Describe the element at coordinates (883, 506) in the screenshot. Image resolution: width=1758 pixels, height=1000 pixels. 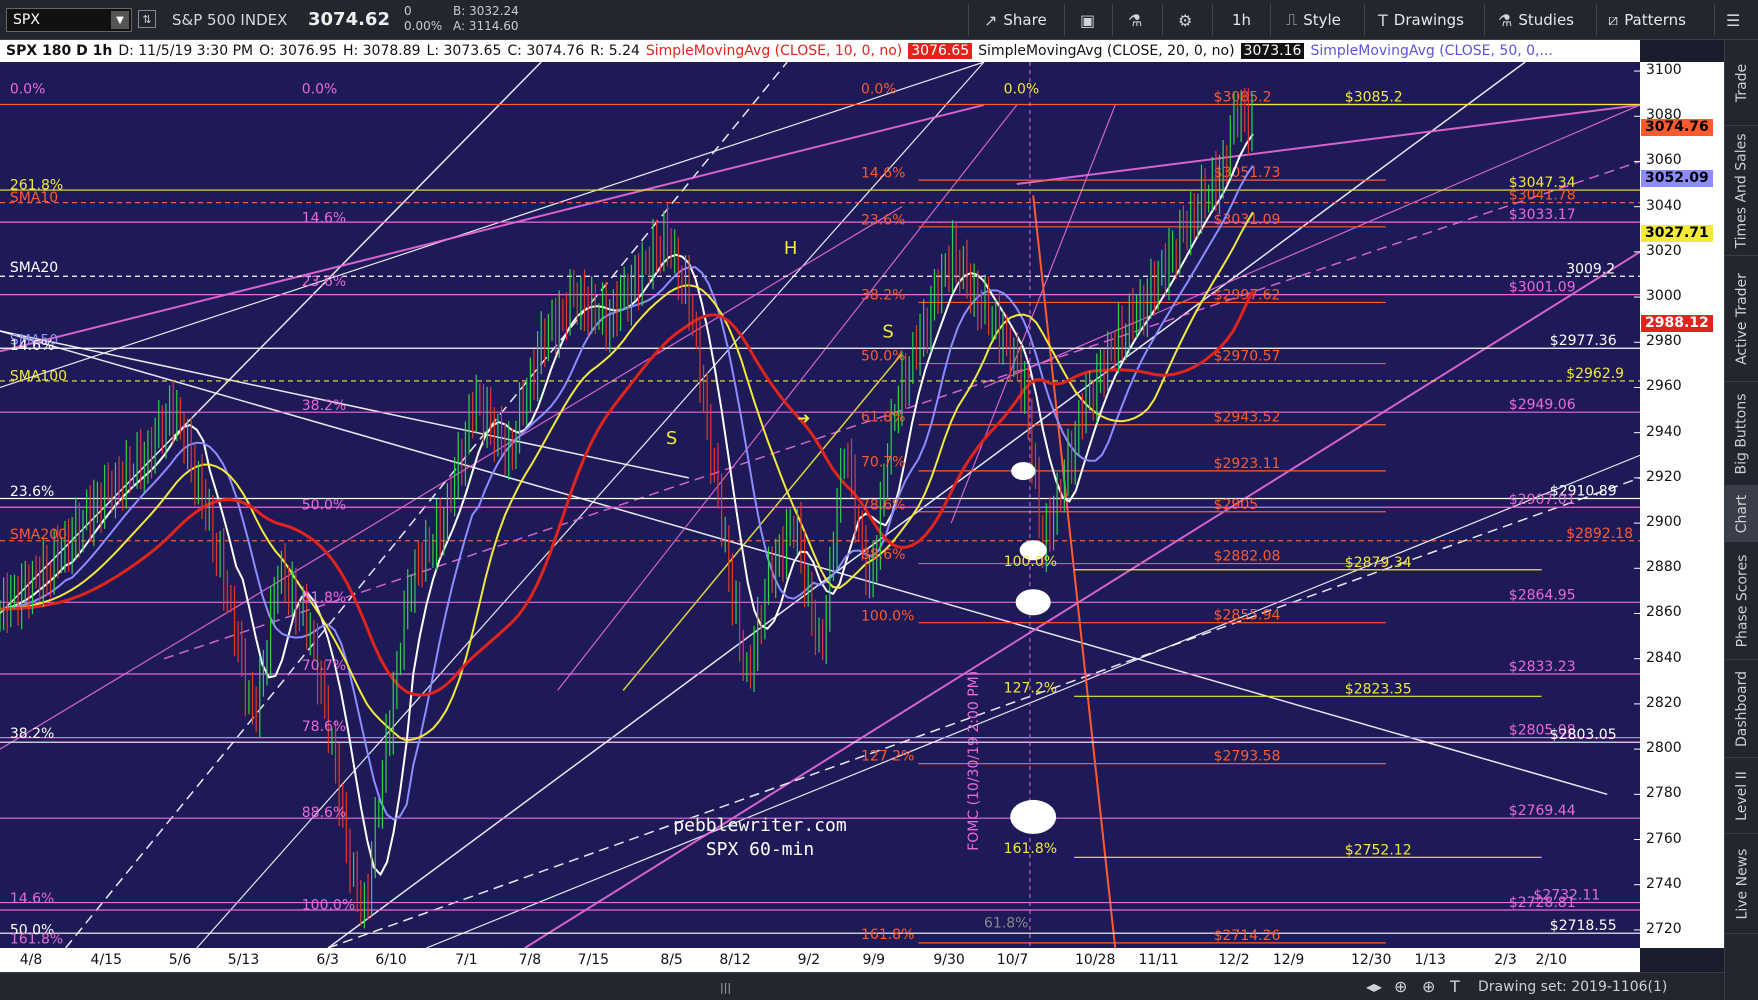
I see `fib-percent-label: 78.6%` at that location.